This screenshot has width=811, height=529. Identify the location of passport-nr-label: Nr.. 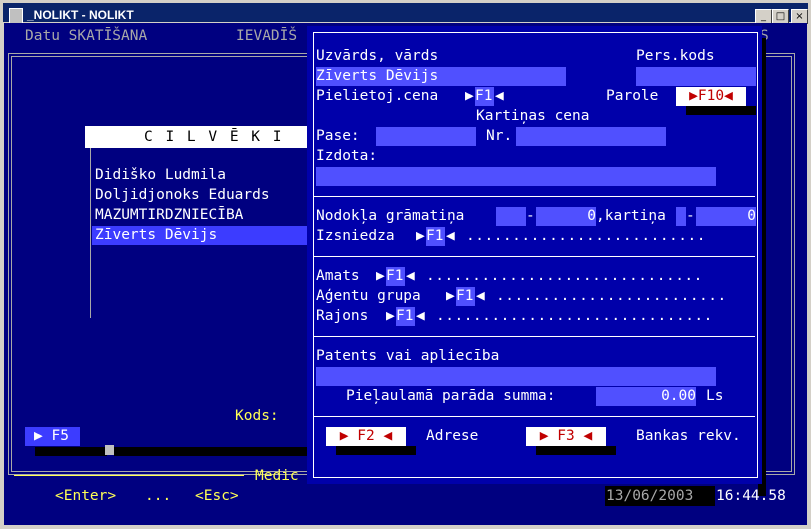
(499, 136).